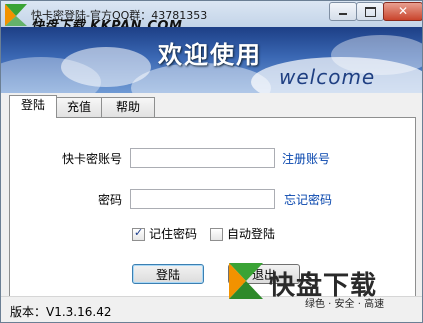 The height and width of the screenshot is (323, 423). Describe the element at coordinates (173, 234) in the screenshot. I see `remember-password-label: 记住密码` at that location.